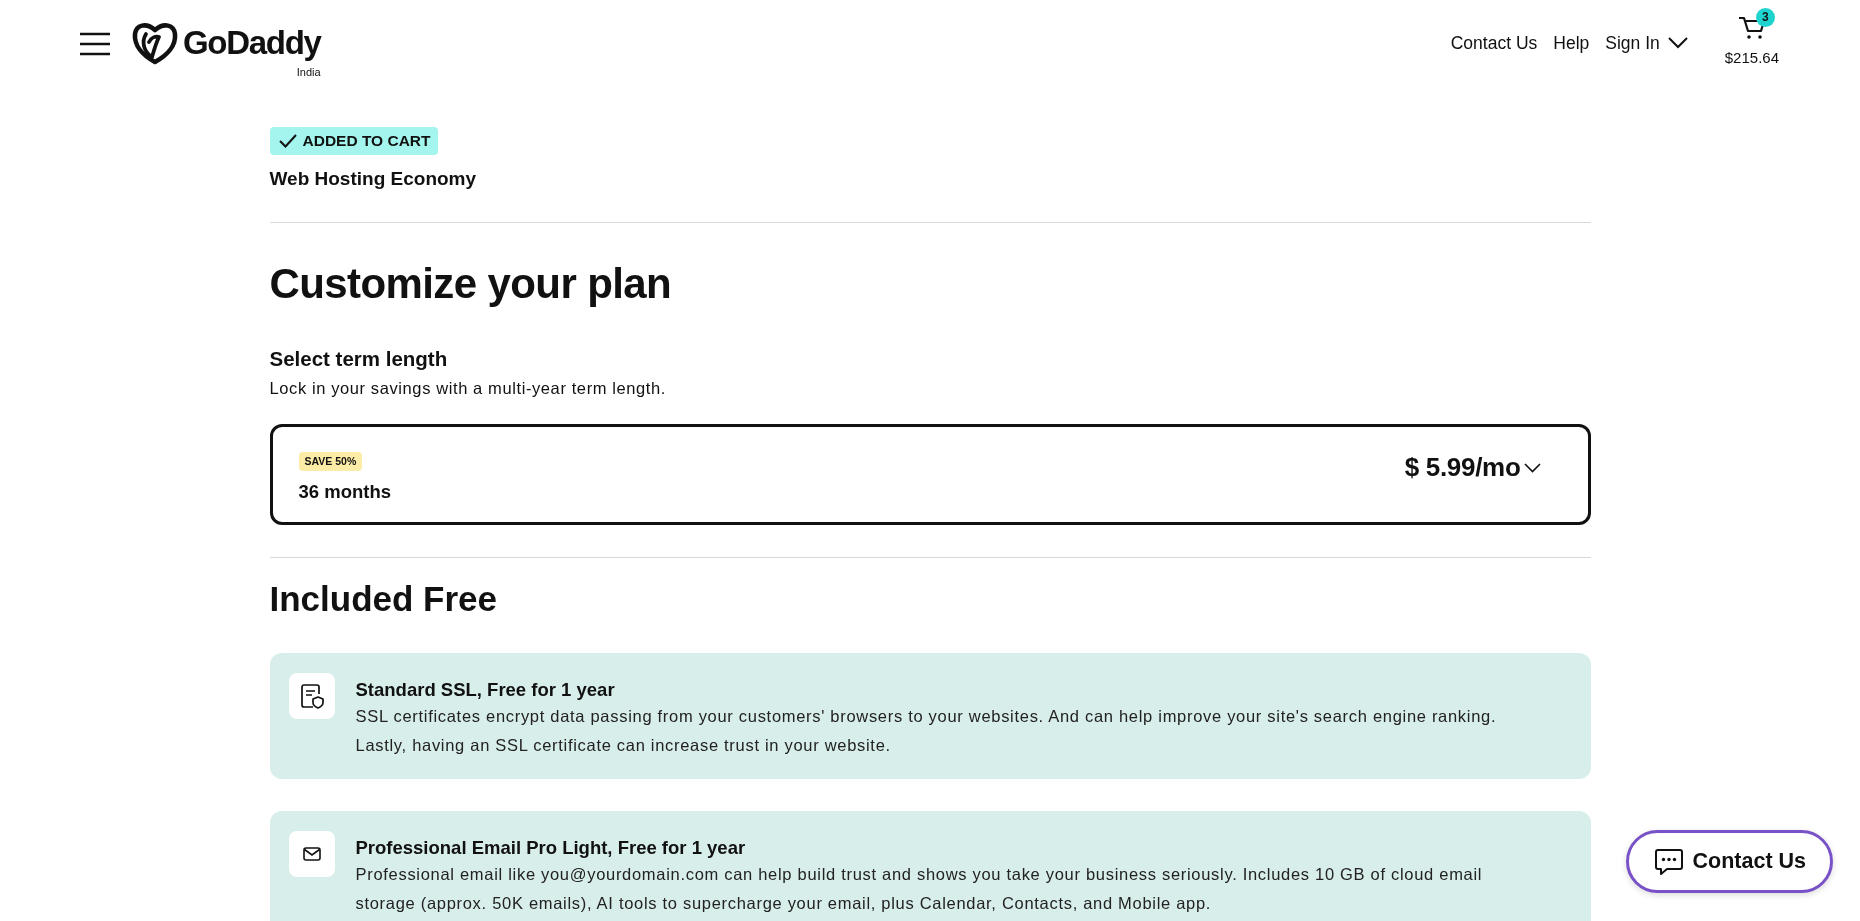 The width and height of the screenshot is (1860, 921). I want to click on section-heading: Included Free, so click(384, 599).